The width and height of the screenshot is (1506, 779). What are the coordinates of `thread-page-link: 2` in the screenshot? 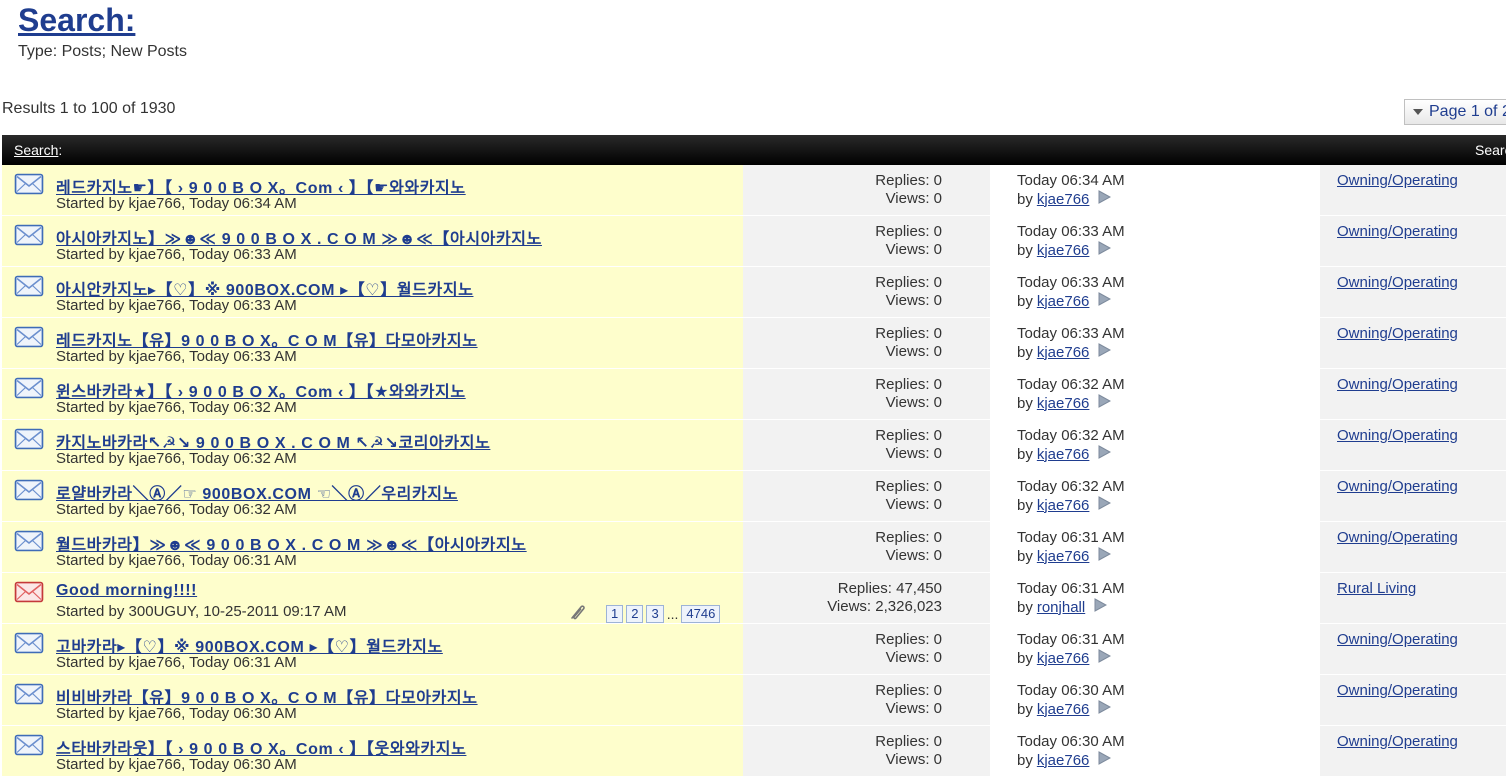 It's located at (635, 614).